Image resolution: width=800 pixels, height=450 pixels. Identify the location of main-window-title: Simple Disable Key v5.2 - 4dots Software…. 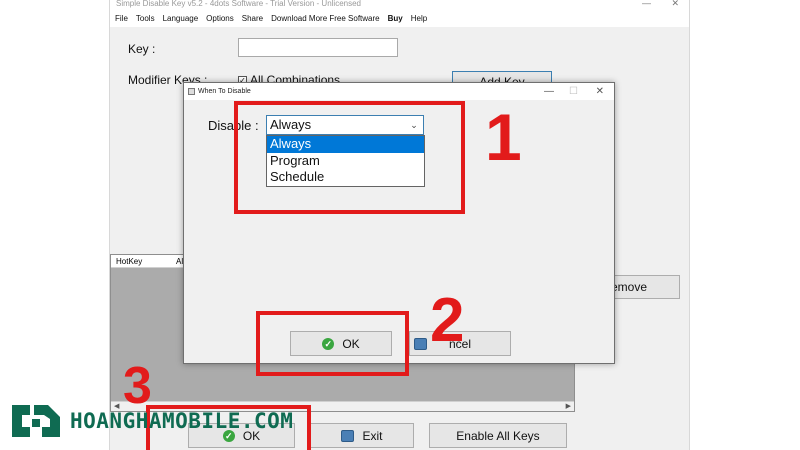
(238, 4).